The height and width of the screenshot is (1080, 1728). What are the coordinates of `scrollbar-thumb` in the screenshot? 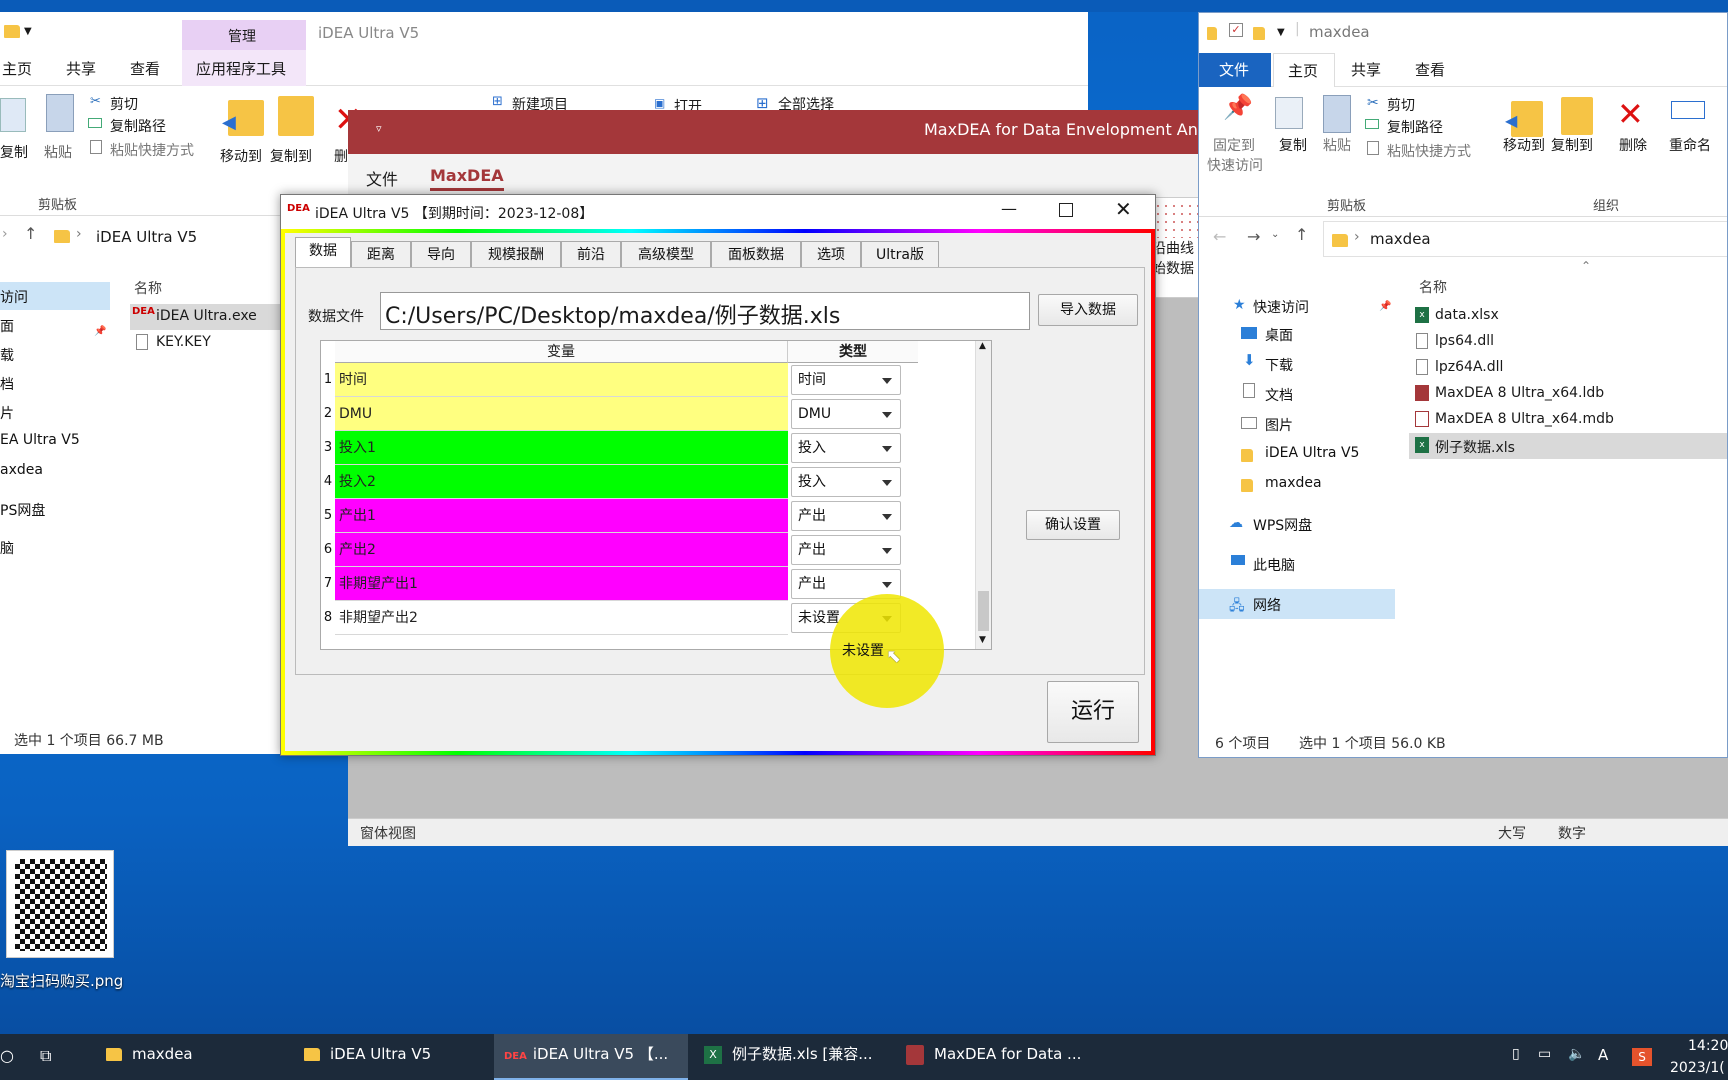 It's located at (983, 611).